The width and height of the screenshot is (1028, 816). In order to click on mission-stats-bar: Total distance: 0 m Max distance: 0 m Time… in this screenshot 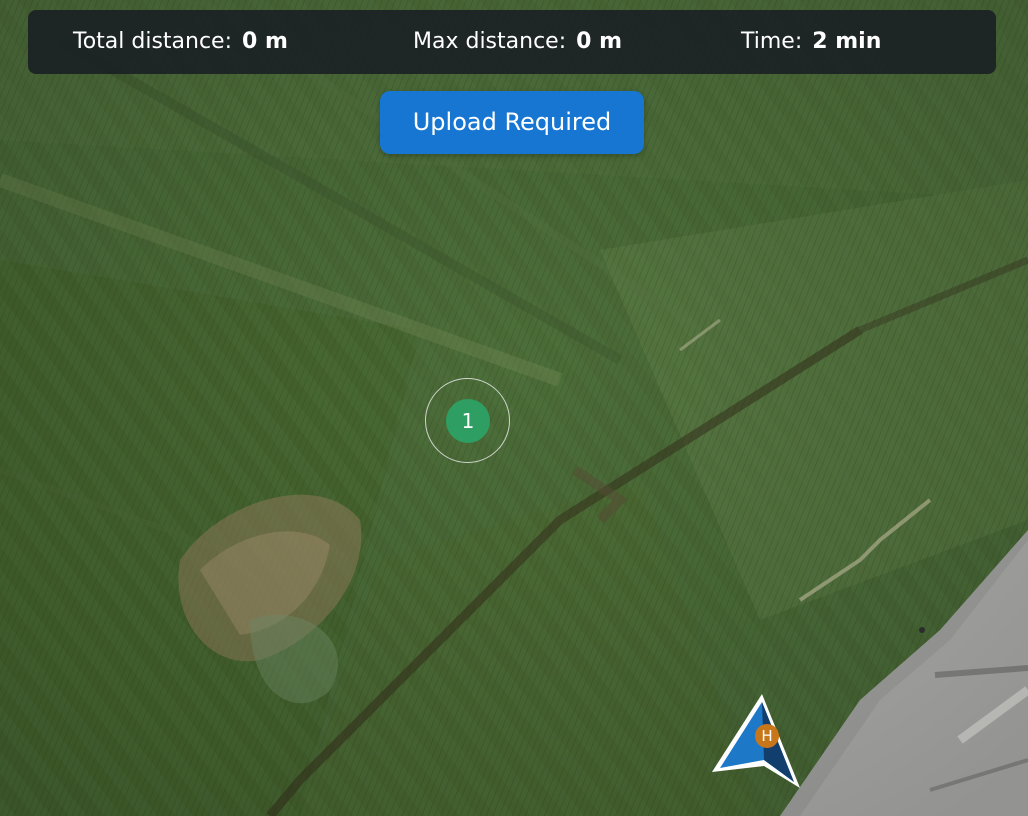, I will do `click(512, 42)`.